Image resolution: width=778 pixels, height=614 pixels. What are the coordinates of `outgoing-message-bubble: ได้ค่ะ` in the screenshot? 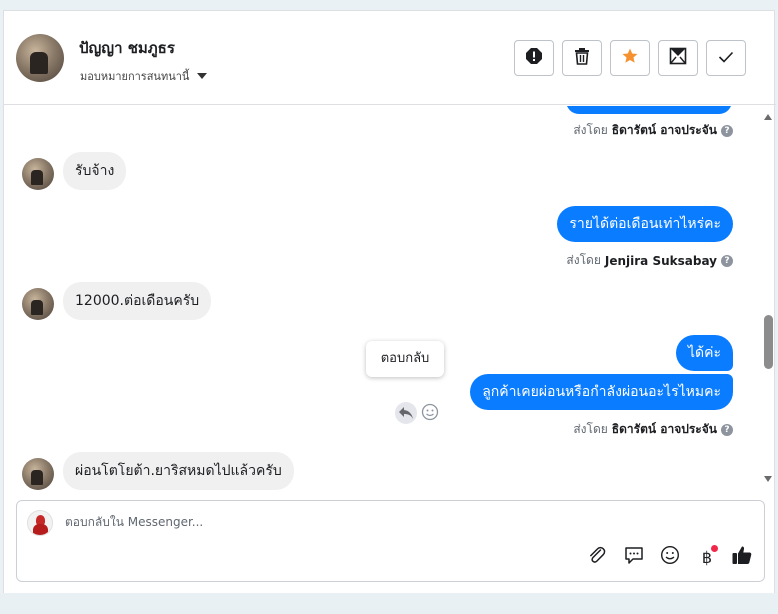 It's located at (704, 353).